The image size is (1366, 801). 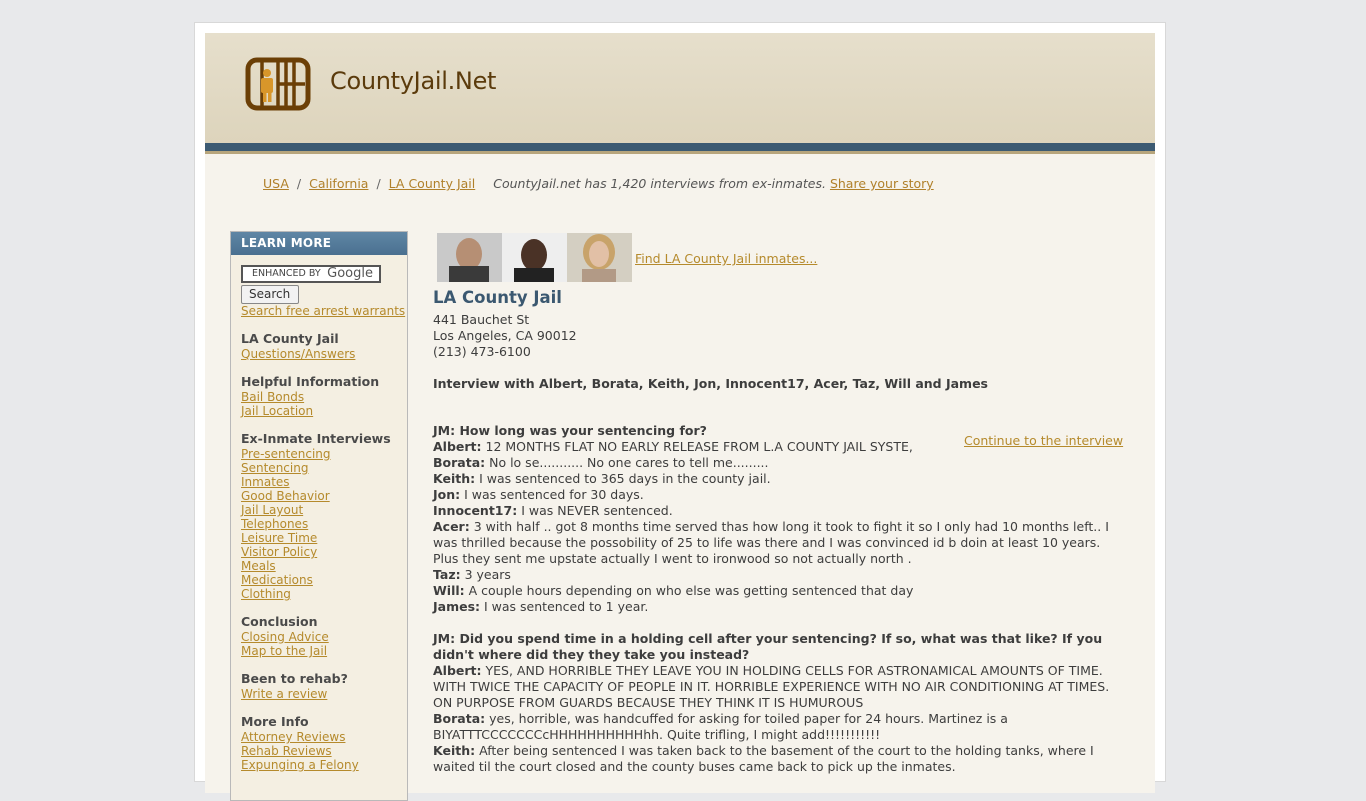 What do you see at coordinates (324, 510) in the screenshot?
I see `sidebar-link-jail-layout: Jail Layout` at bounding box center [324, 510].